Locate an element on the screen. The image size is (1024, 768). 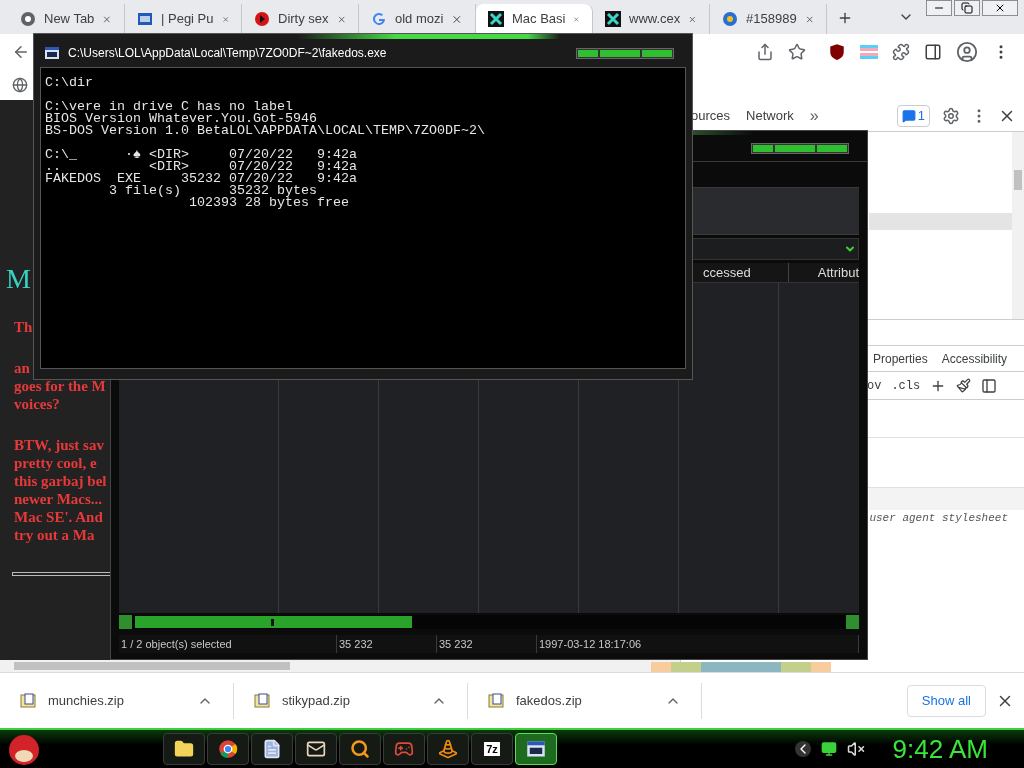
page-text: an is located at coordinates (22, 368).